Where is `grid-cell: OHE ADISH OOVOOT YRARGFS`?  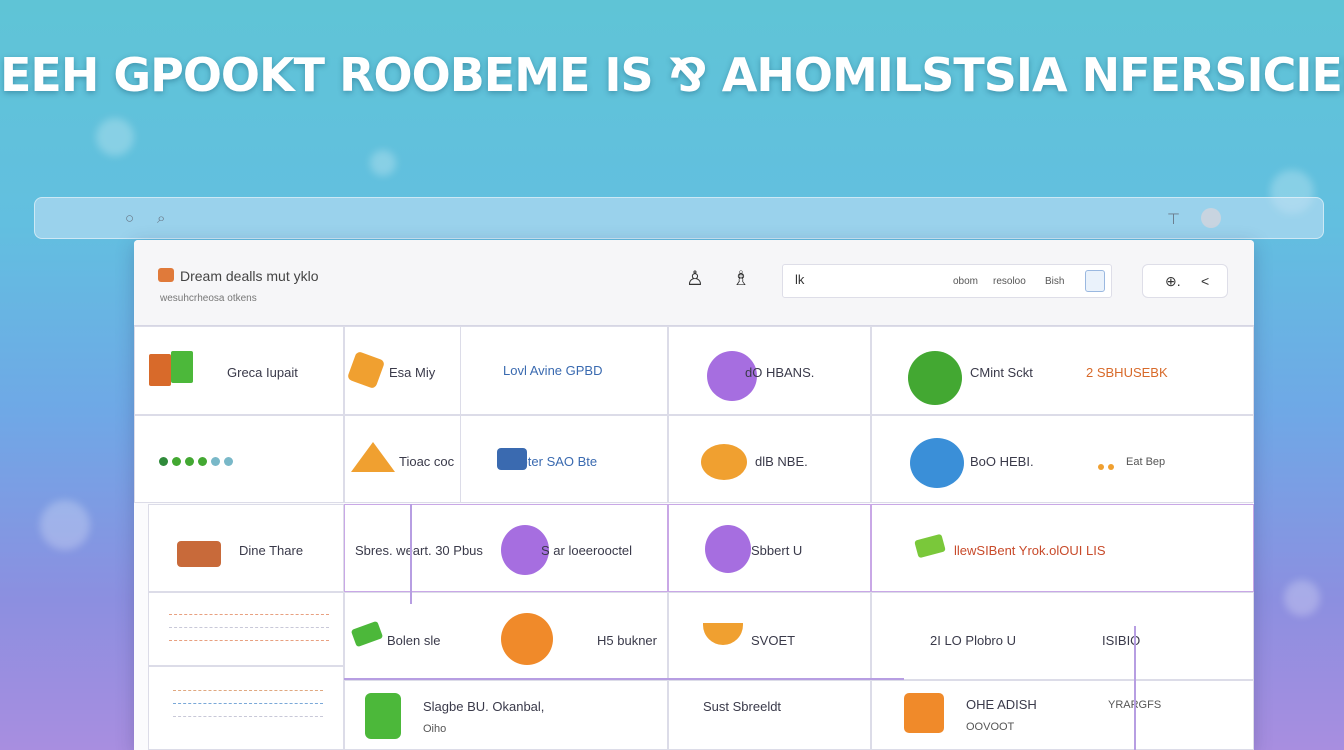 grid-cell: OHE ADISH OOVOOT YRARGFS is located at coordinates (1062, 715).